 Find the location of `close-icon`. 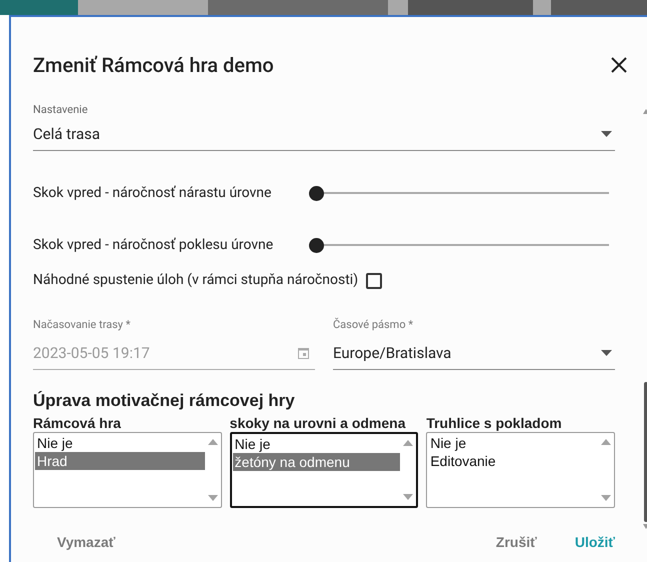

close-icon is located at coordinates (619, 65).